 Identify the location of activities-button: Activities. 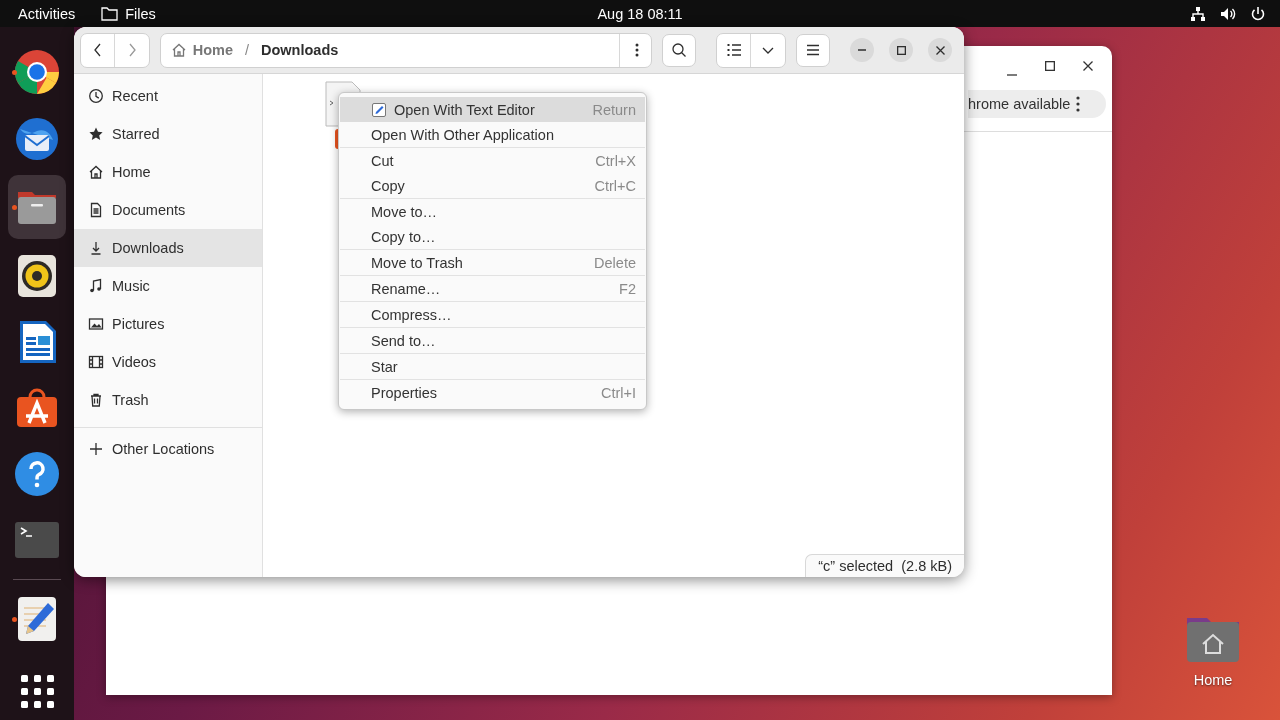
(47, 13).